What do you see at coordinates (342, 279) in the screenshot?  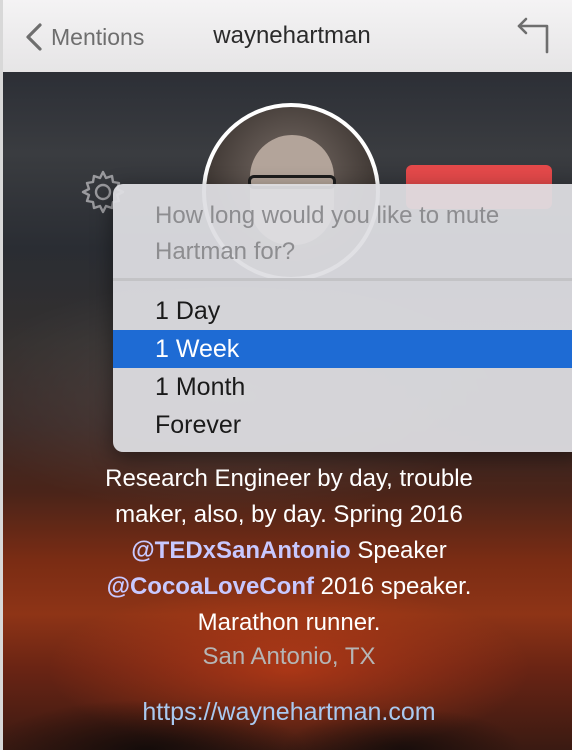 I see `menu-divider` at bounding box center [342, 279].